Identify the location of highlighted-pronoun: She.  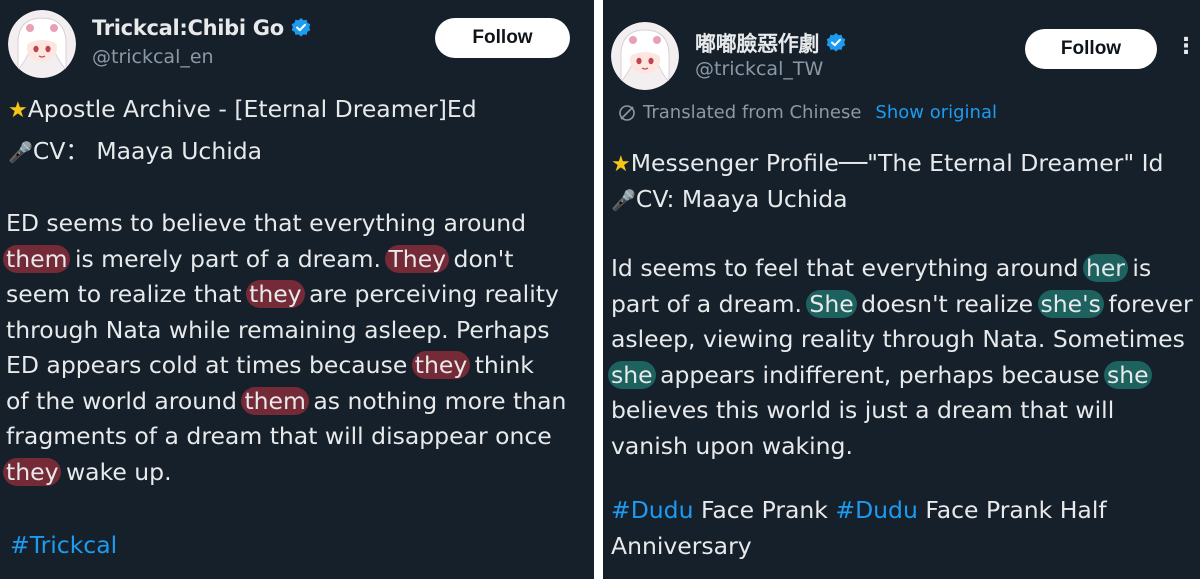
(831, 303).